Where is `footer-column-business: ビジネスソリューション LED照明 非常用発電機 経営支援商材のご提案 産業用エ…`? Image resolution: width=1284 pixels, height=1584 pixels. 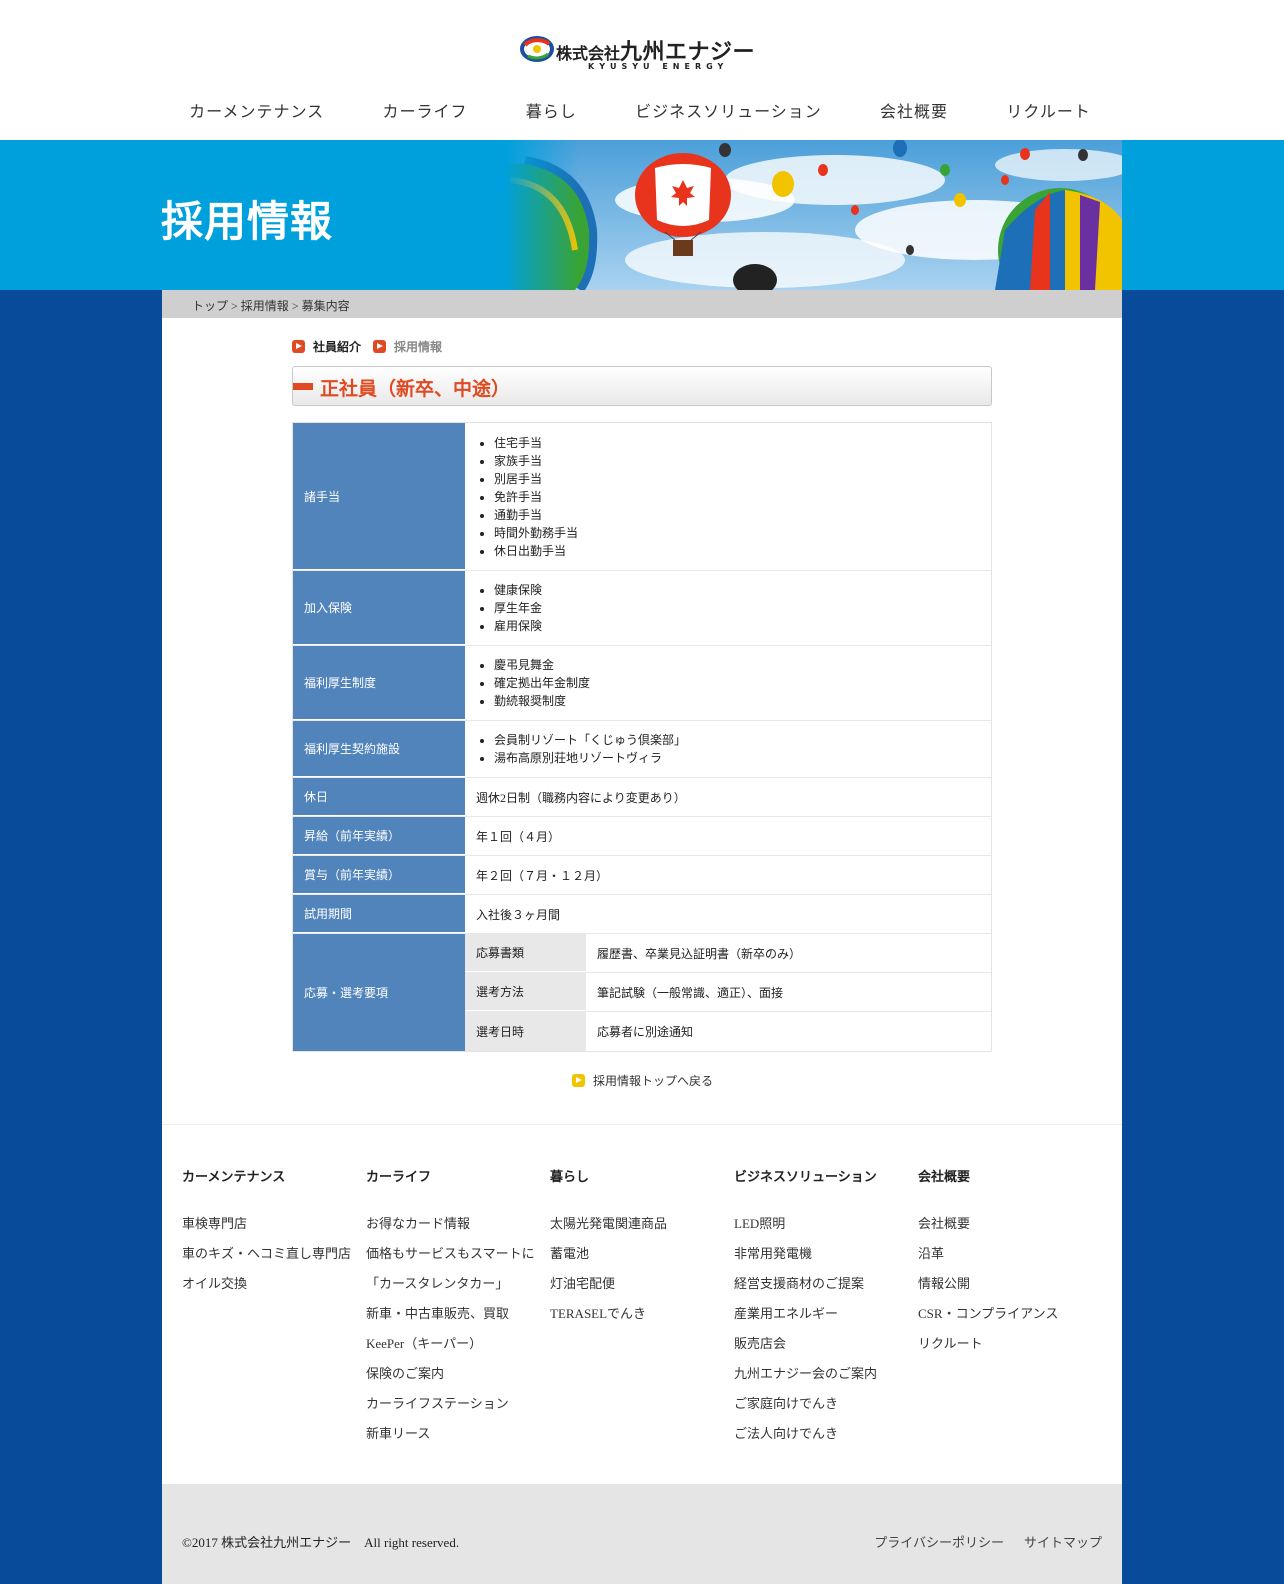 footer-column-business: ビジネスソリューション LED照明 非常用発電機 経営支援商材のご提案 産業用エ… is located at coordinates (826, 1307).